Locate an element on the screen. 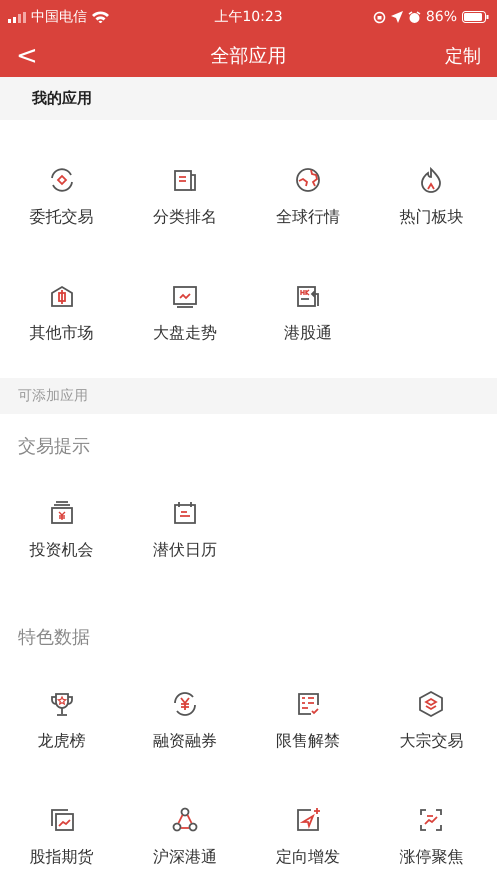  app-label: 限售解禁 is located at coordinates (308, 741).